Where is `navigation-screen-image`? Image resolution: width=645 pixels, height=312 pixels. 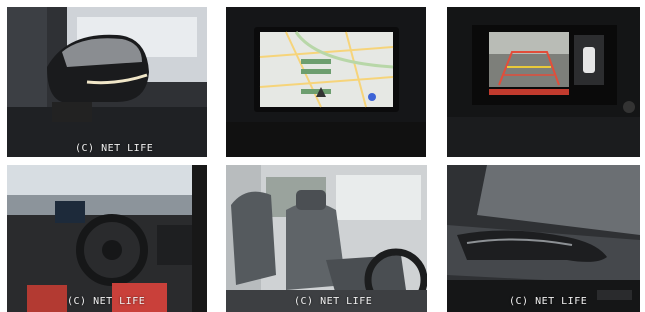 navigation-screen-image is located at coordinates (326, 82).